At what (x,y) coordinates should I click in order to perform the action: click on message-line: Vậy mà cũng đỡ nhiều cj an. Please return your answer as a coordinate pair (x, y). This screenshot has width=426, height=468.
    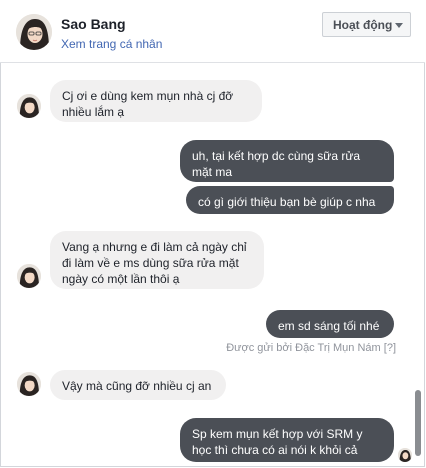
    Looking at the image, I should click on (137, 386).